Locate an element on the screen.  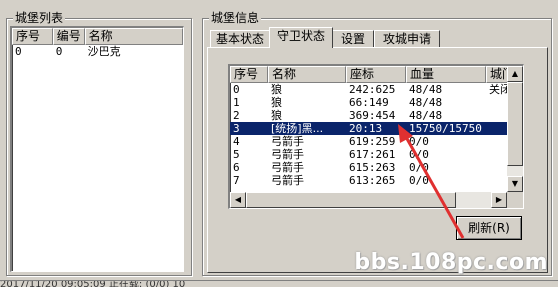
cell-coords: 66:149 is located at coordinates (369, 102).